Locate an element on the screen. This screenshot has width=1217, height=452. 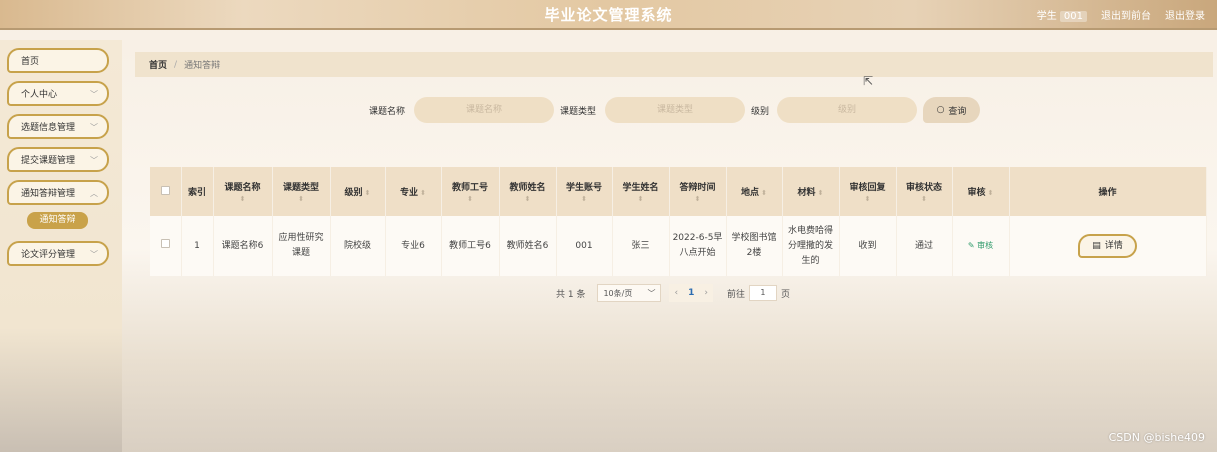
column-header: 级别 ⬍ is located at coordinates (358, 191).